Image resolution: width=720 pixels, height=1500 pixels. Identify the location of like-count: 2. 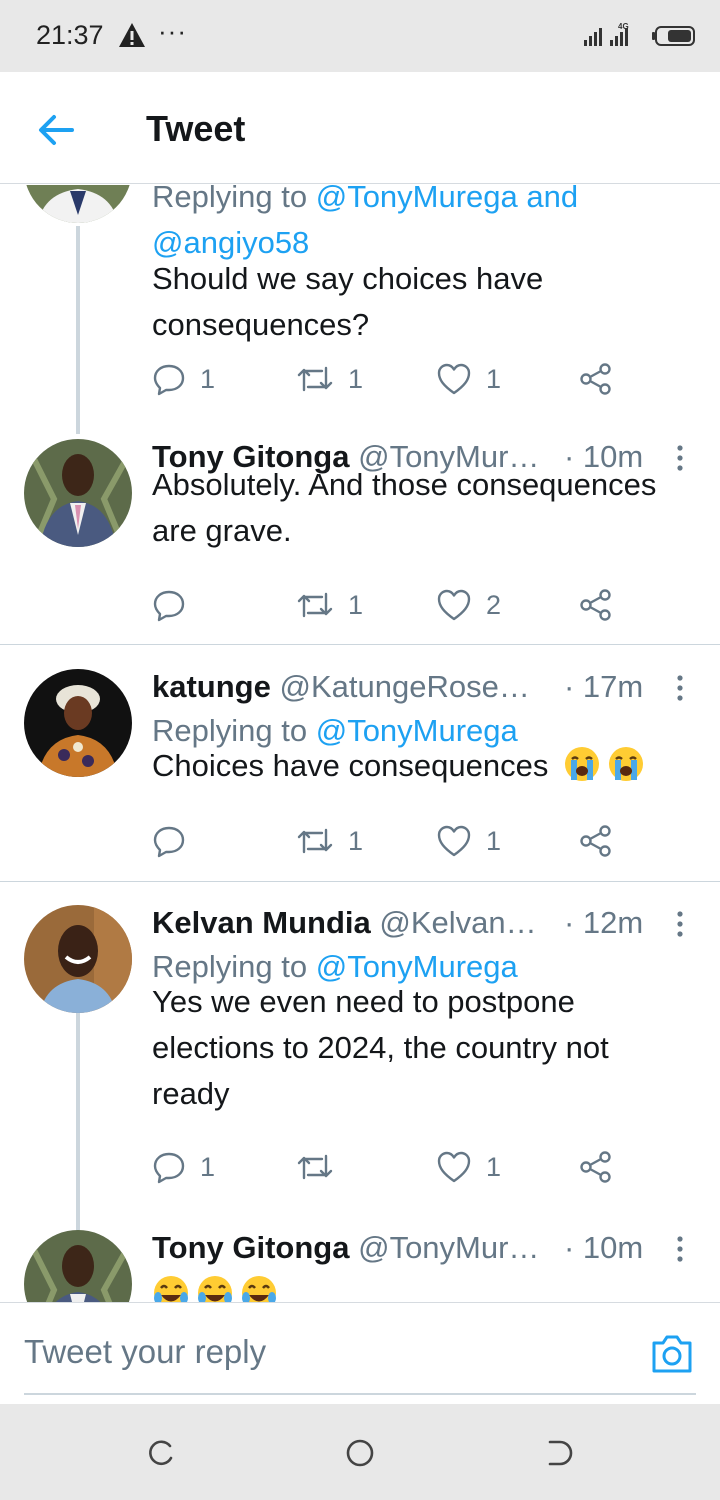
(494, 604).